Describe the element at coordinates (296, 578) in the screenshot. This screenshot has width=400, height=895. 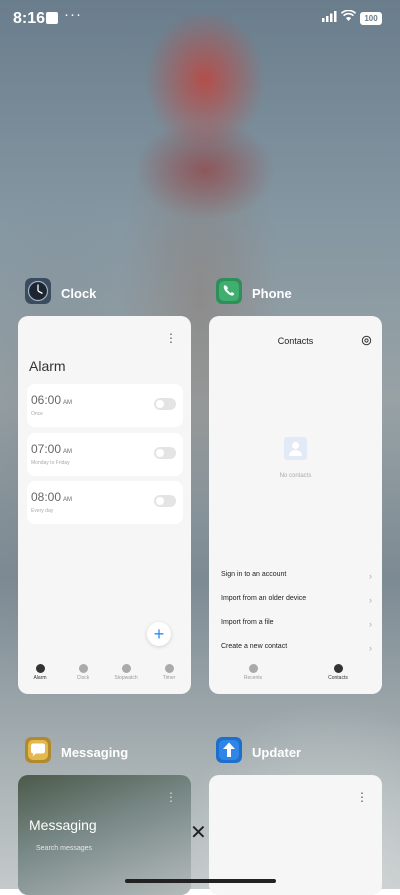
I see `sign-in-account-option: Sign in to an account ›` at that location.